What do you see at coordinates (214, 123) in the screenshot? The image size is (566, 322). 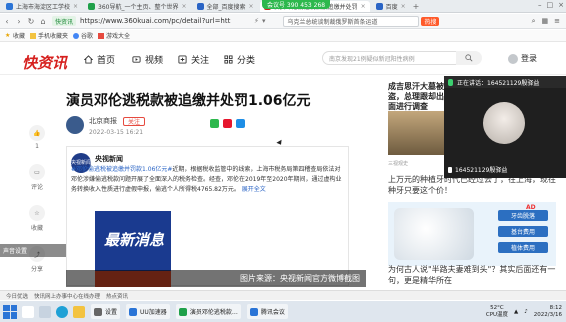 I see `wechat-icon` at bounding box center [214, 123].